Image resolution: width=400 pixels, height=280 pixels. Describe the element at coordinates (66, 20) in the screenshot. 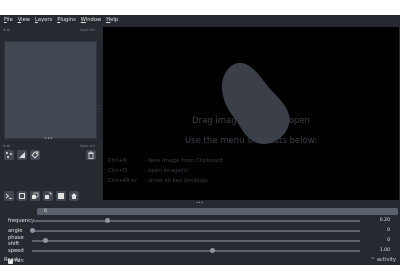

I see `menu-plugins: Plugins` at that location.